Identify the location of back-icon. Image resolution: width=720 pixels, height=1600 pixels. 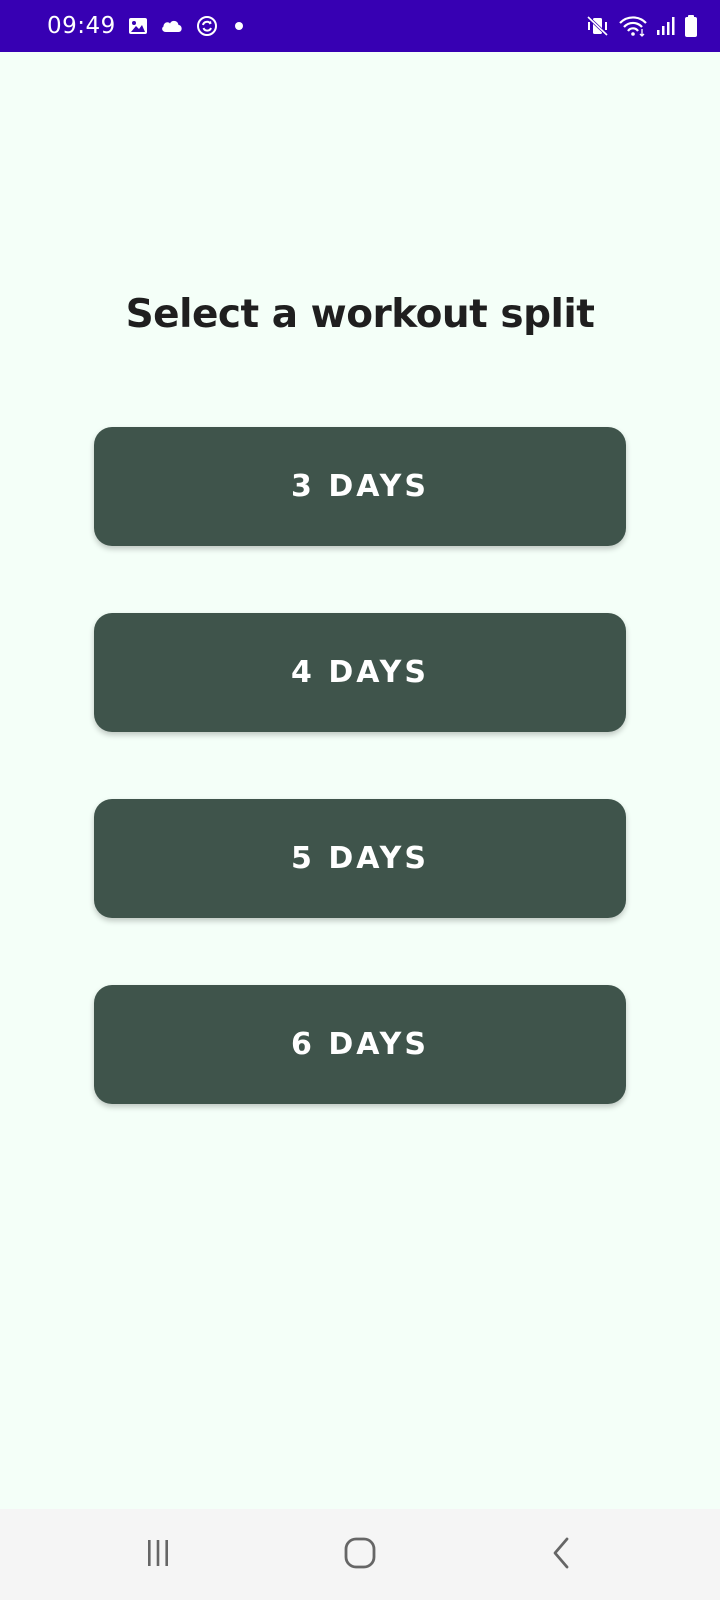
(562, 1555).